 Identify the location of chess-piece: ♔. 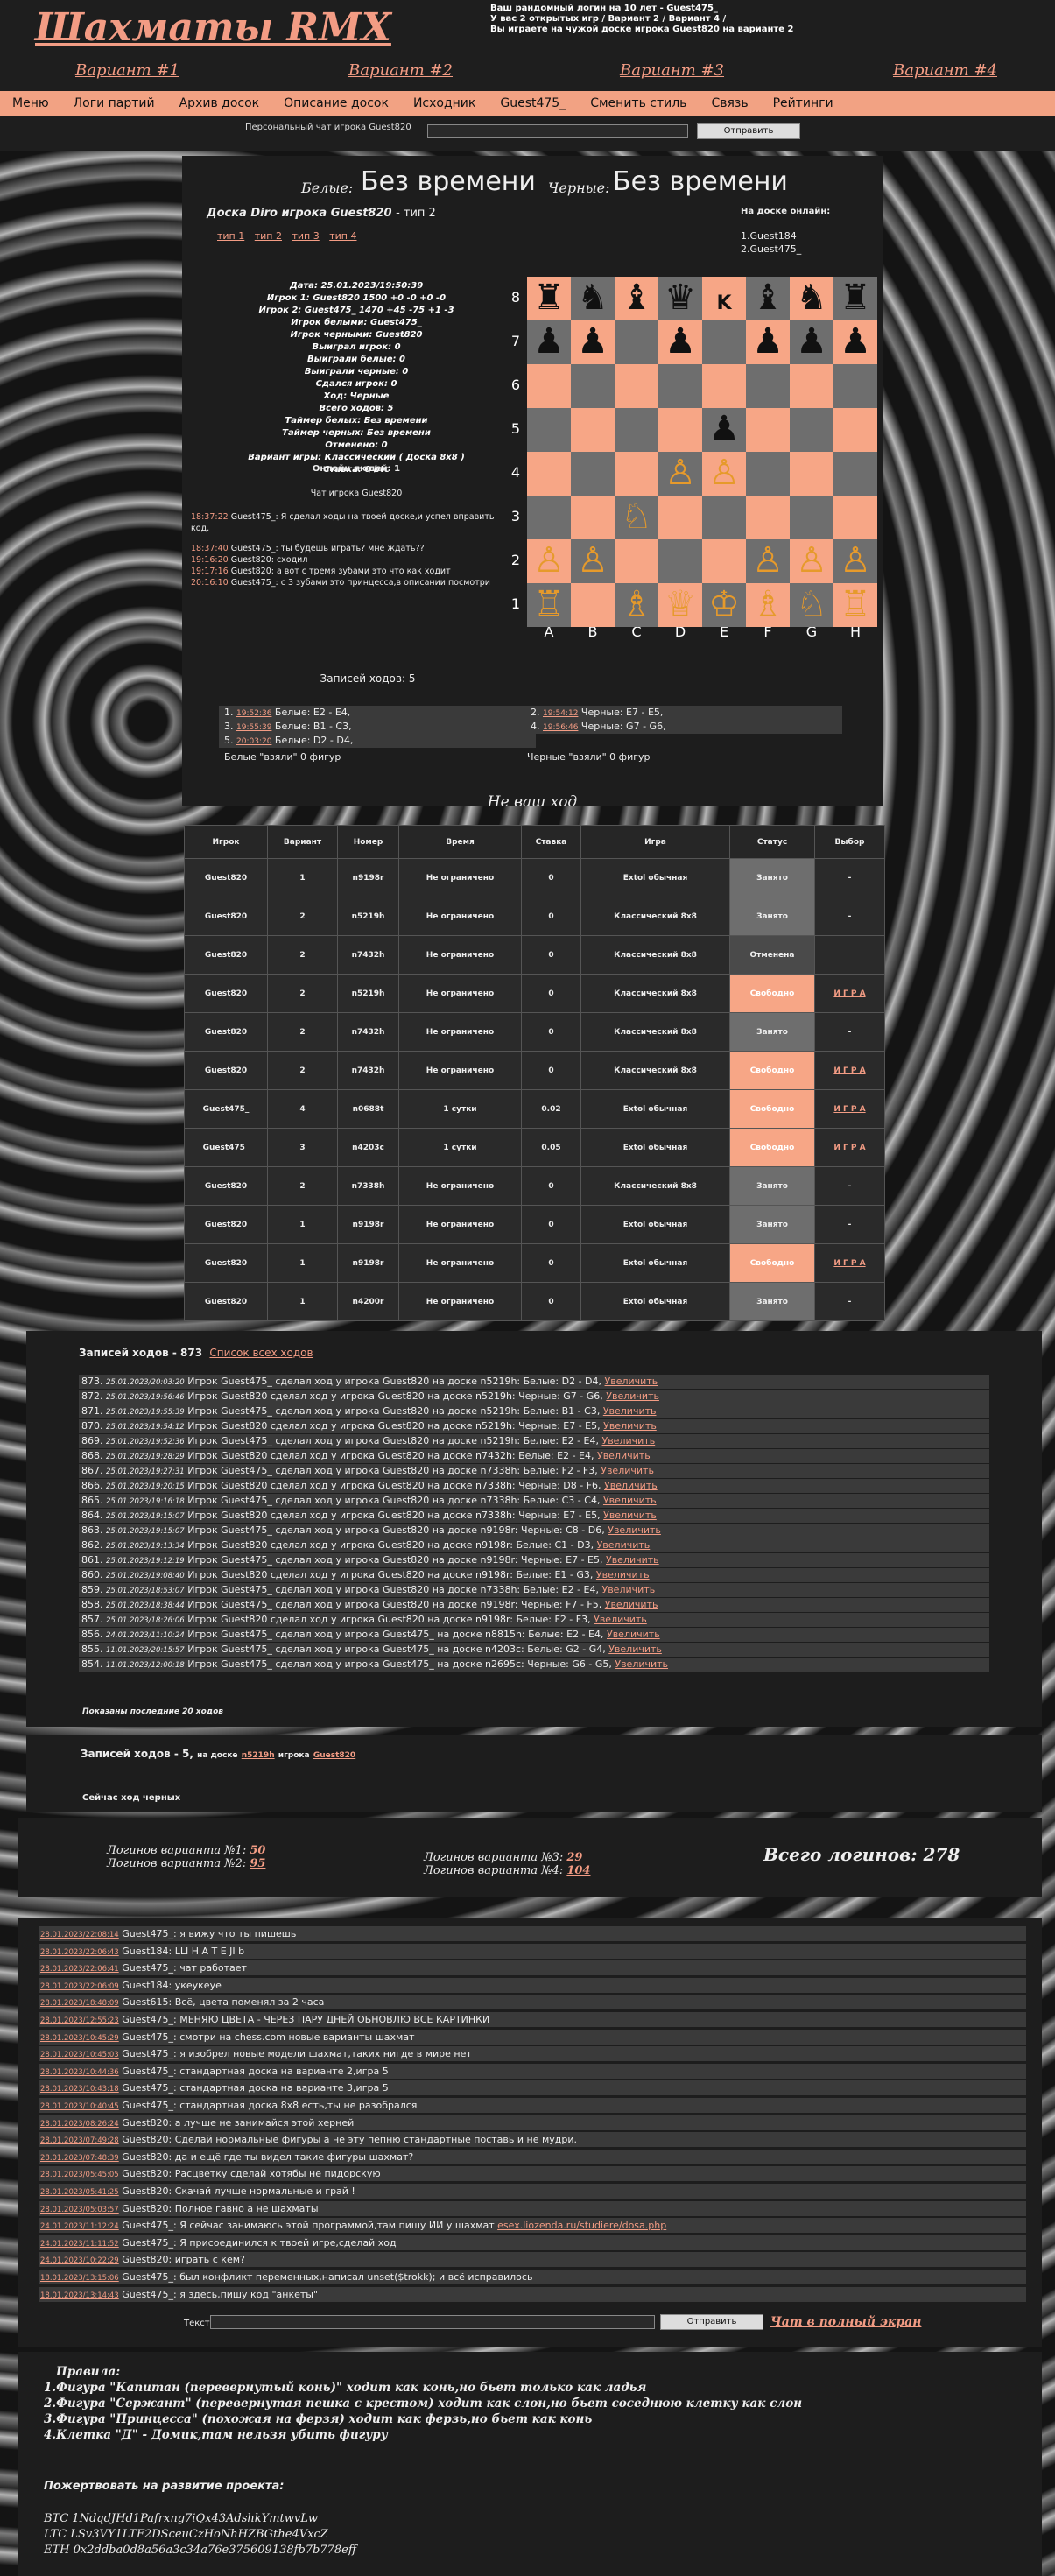
(724, 604).